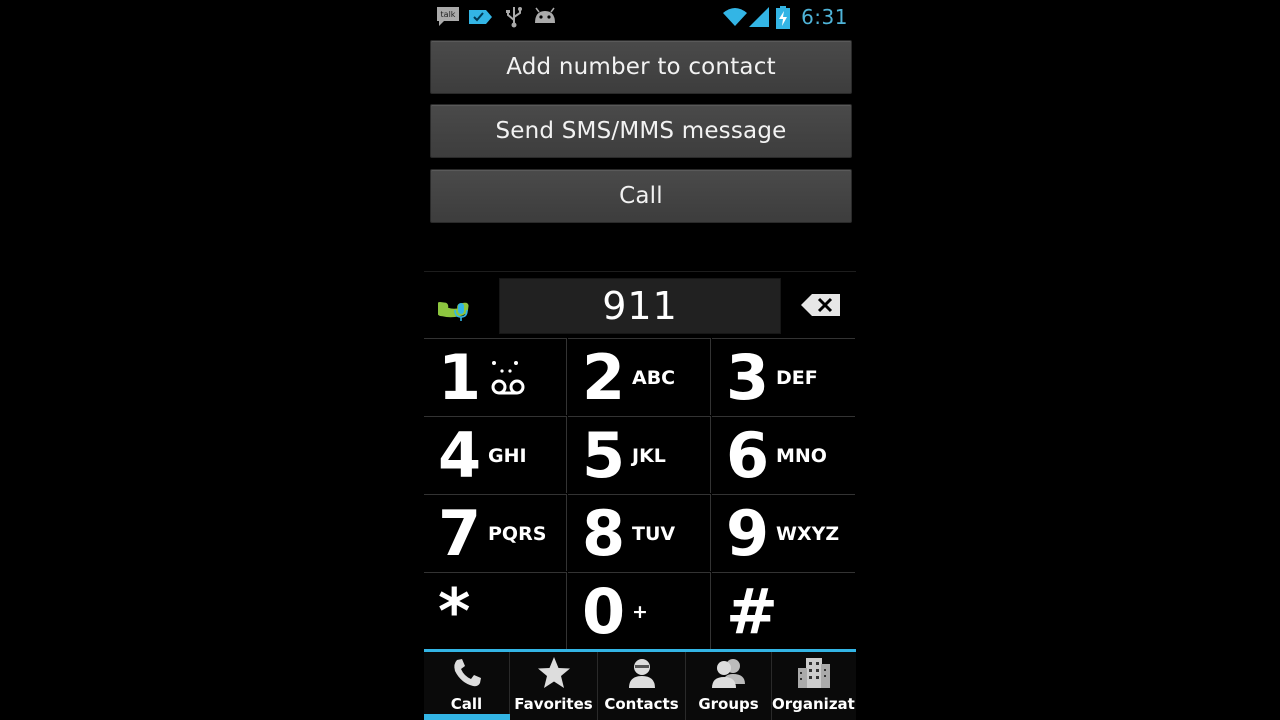  Describe the element at coordinates (654, 534) in the screenshot. I see `key-letters: TUV` at that location.